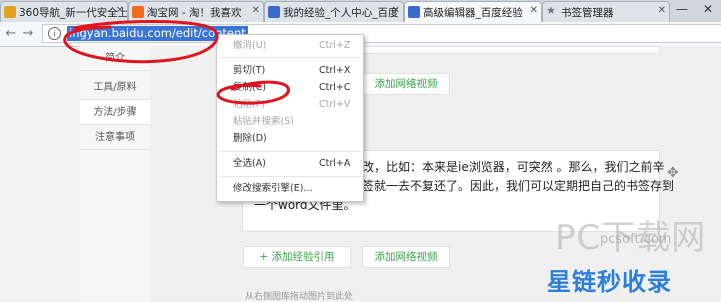 The image size is (721, 302). Describe the element at coordinates (290, 88) in the screenshot. I see `menu-item-copy: 复制(C) Ctrl+C` at that location.